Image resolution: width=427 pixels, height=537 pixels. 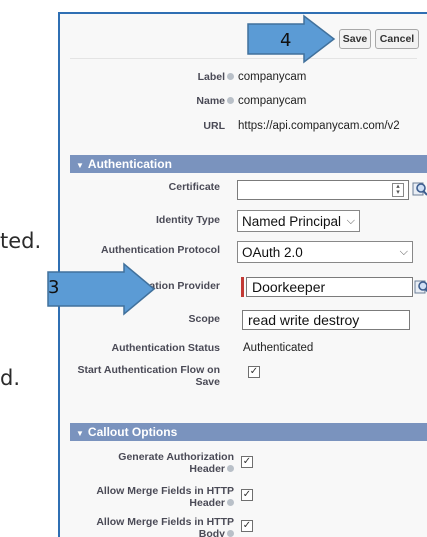 What do you see at coordinates (397, 39) in the screenshot?
I see `cancel-button: Cancel` at bounding box center [397, 39].